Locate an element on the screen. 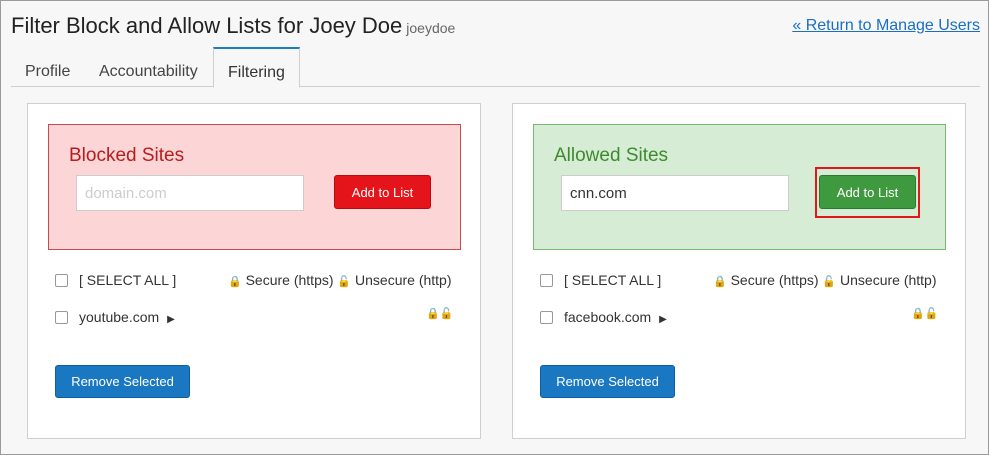 This screenshot has height=455, width=989. username-label: joeydoe is located at coordinates (431, 28).